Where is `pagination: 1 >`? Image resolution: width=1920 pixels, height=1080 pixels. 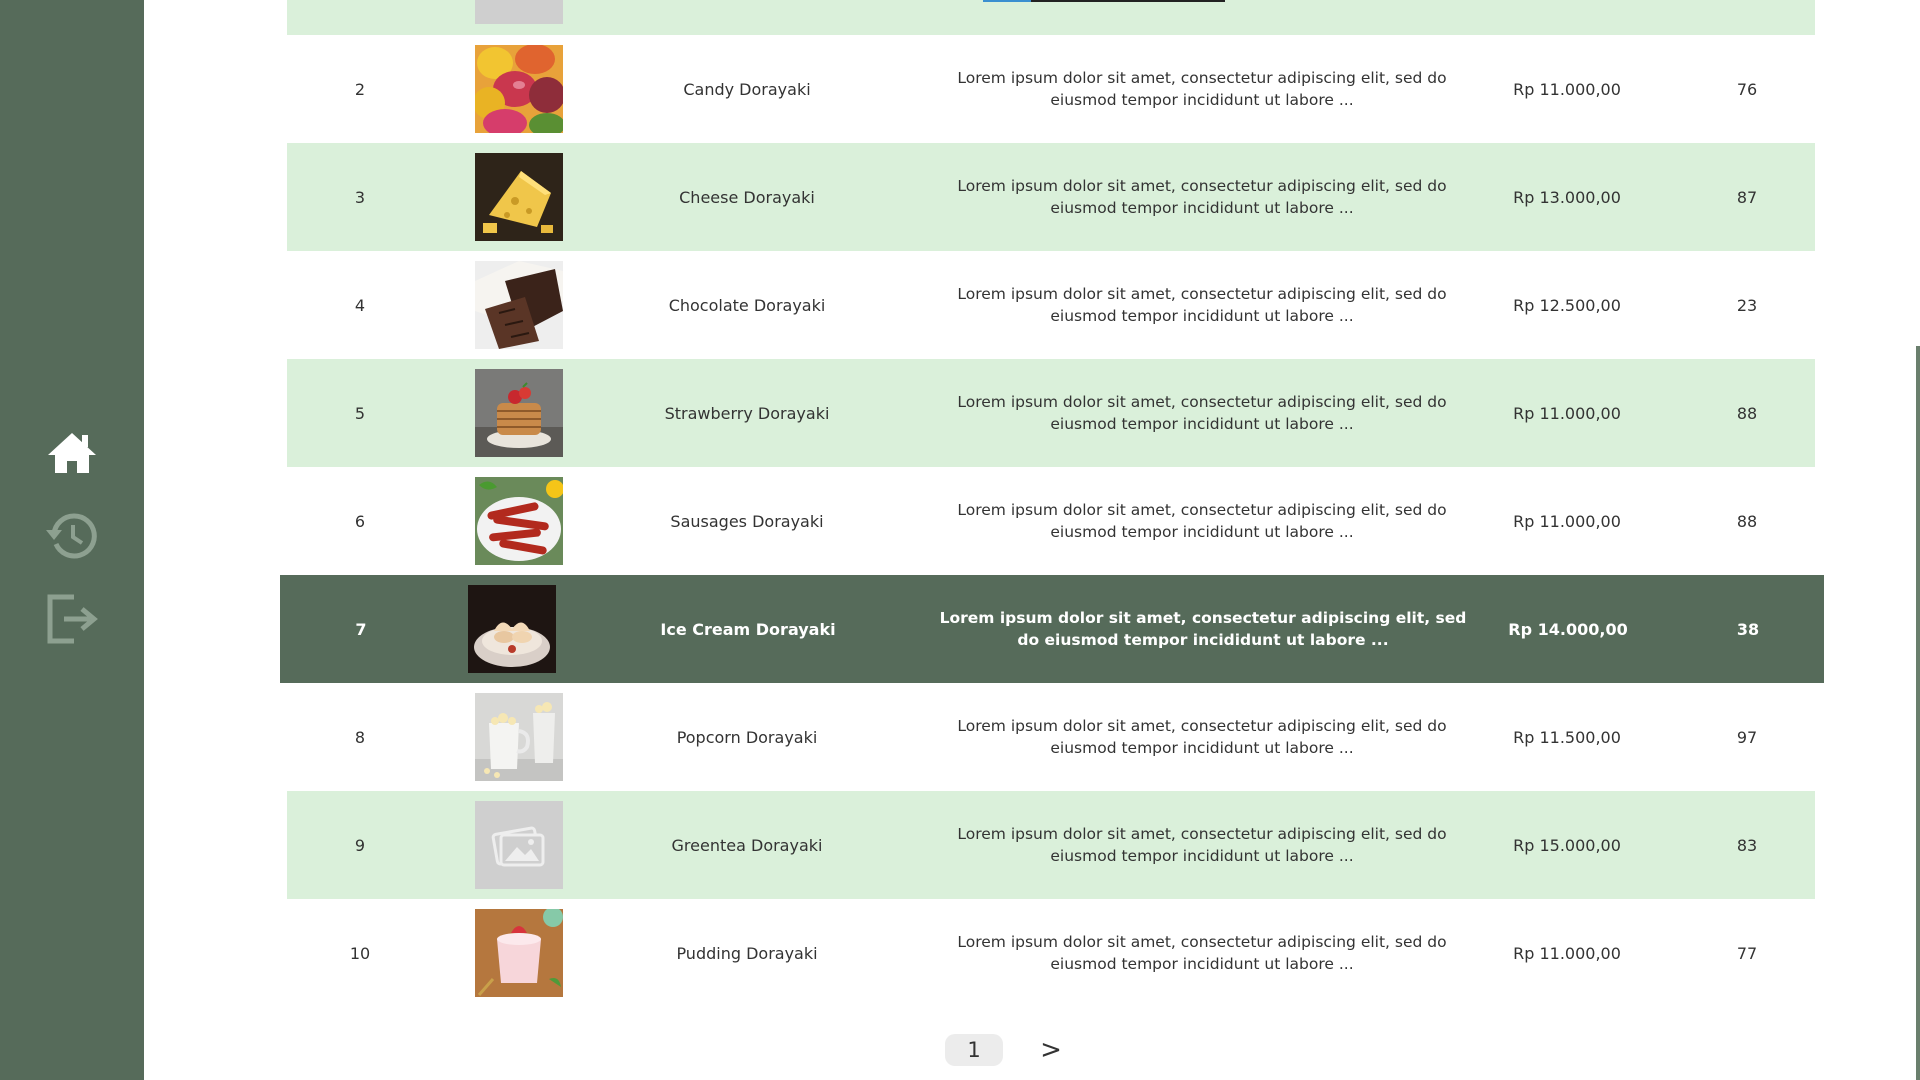
pagination: 1 > is located at coordinates (1032, 1050).